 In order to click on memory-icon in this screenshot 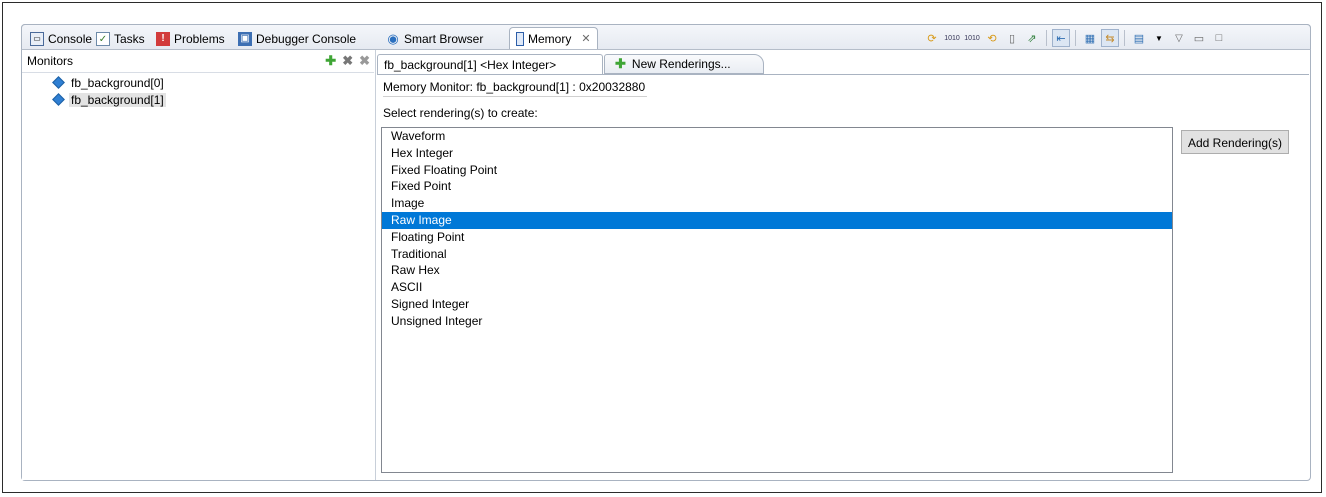, I will do `click(520, 38)`.